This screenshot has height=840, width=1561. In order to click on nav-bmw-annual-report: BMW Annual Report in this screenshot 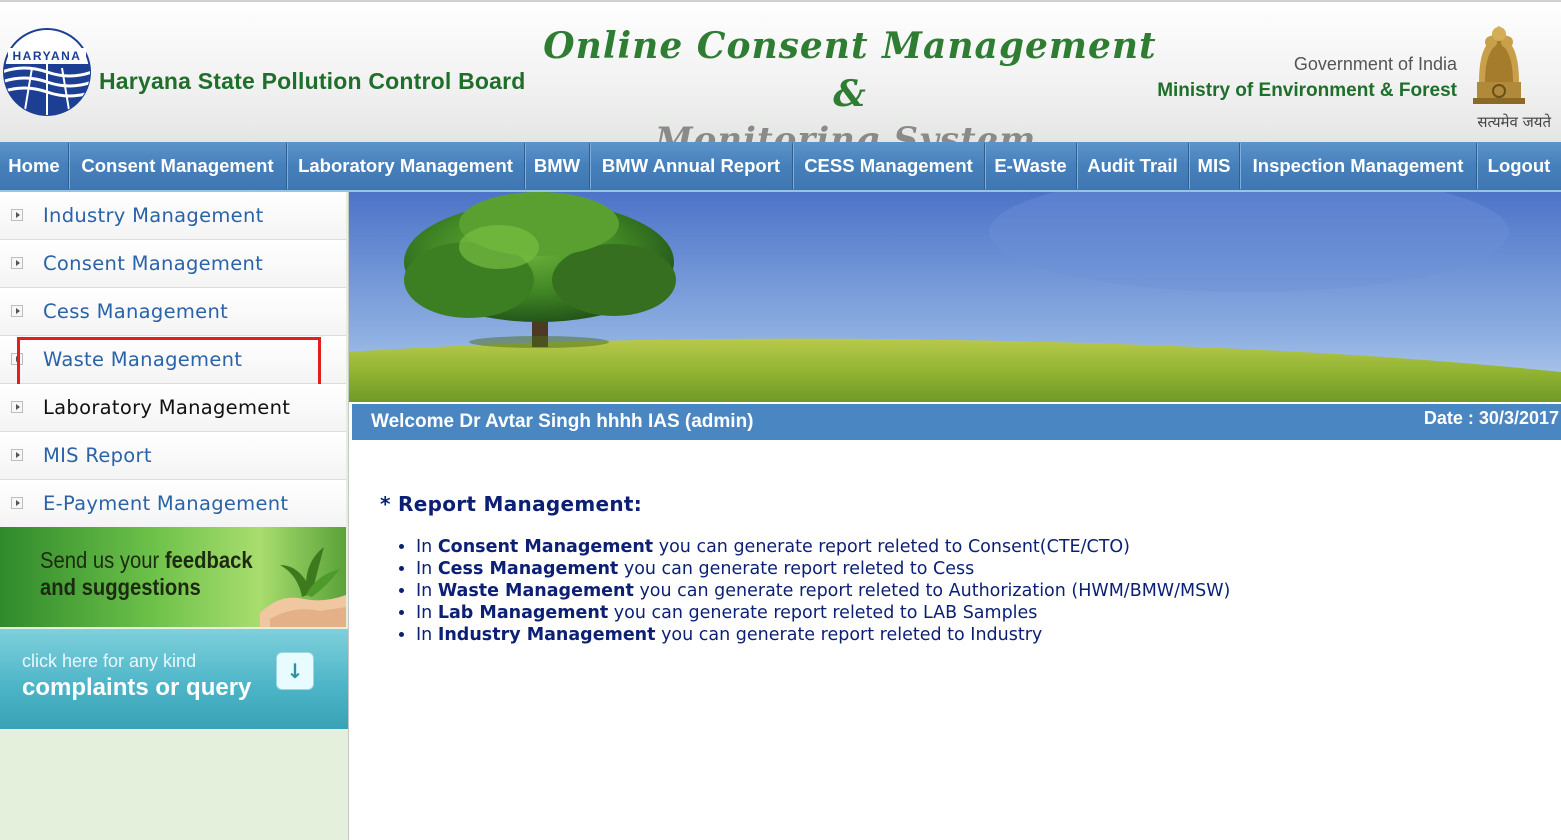, I will do `click(691, 166)`.